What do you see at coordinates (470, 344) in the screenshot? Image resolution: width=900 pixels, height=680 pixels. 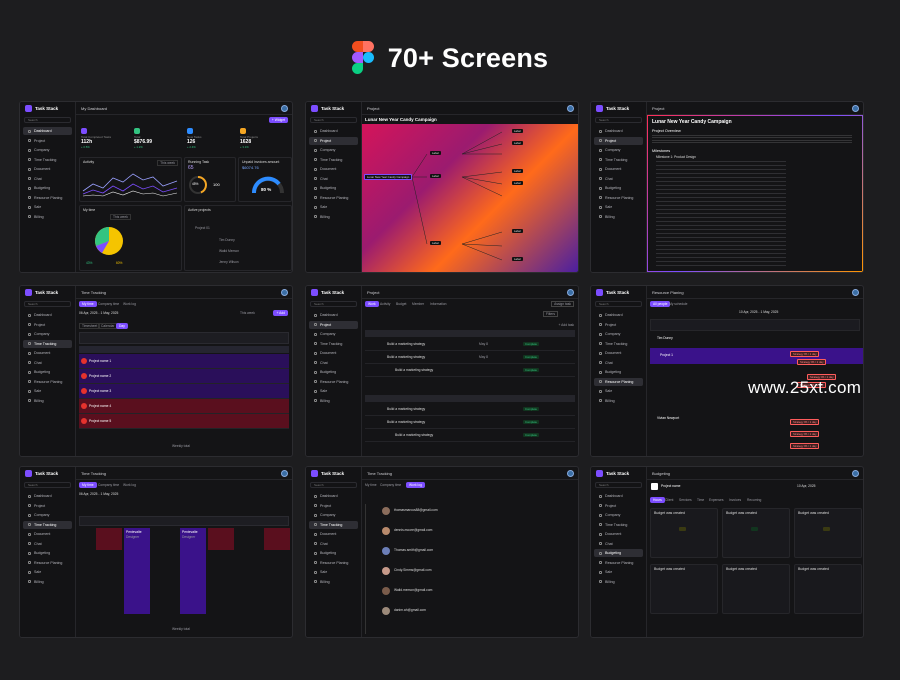 I see `table-row: Build a marketing strategy May 8 Complete` at bounding box center [470, 344].